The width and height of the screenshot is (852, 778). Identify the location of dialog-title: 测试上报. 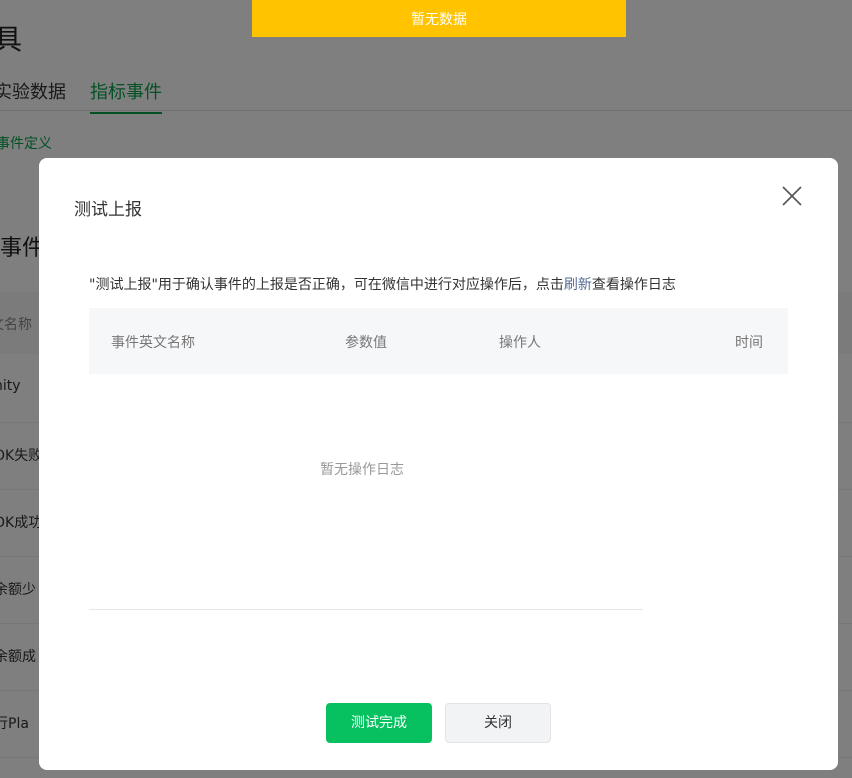
(108, 210).